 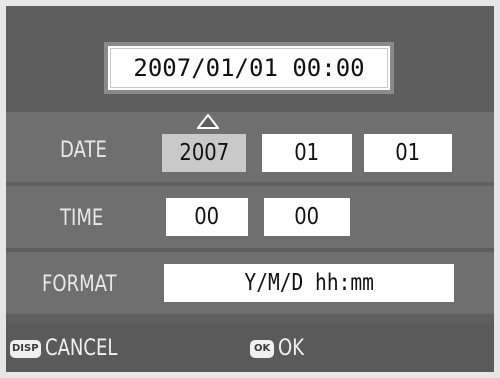 I want to click on button-bar: DISP CANCEL OK OK, so click(x=250, y=348).